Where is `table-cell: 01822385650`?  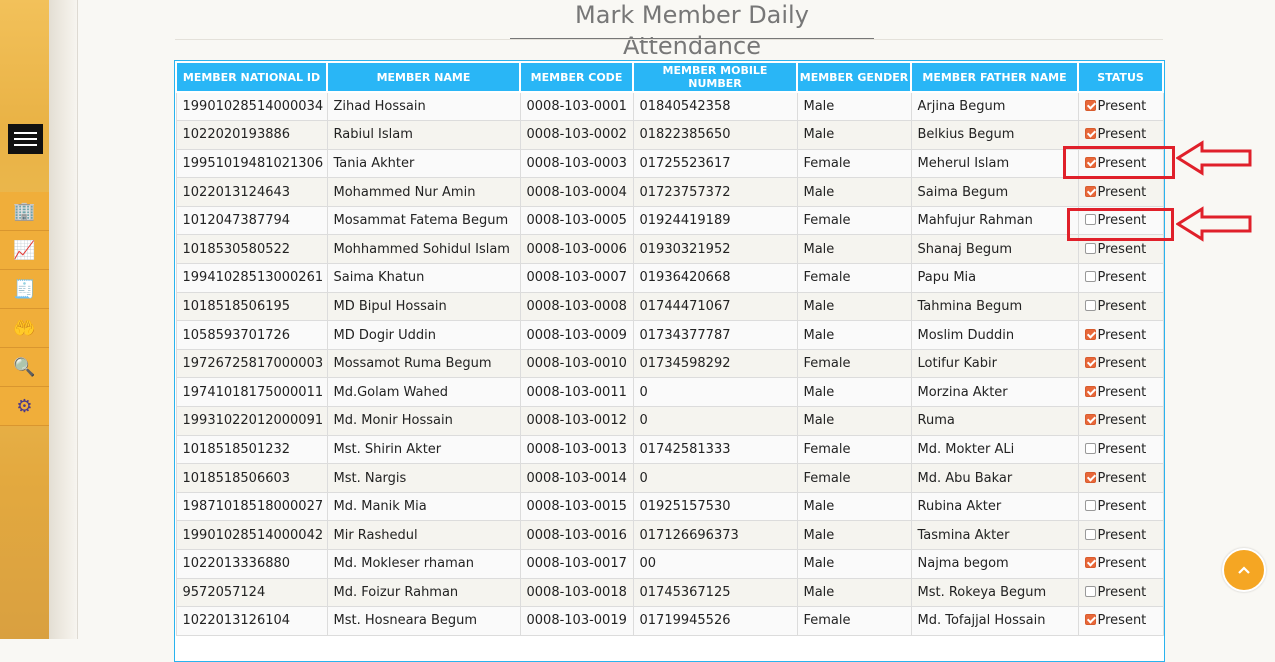
table-cell: 01822385650 is located at coordinates (715, 135).